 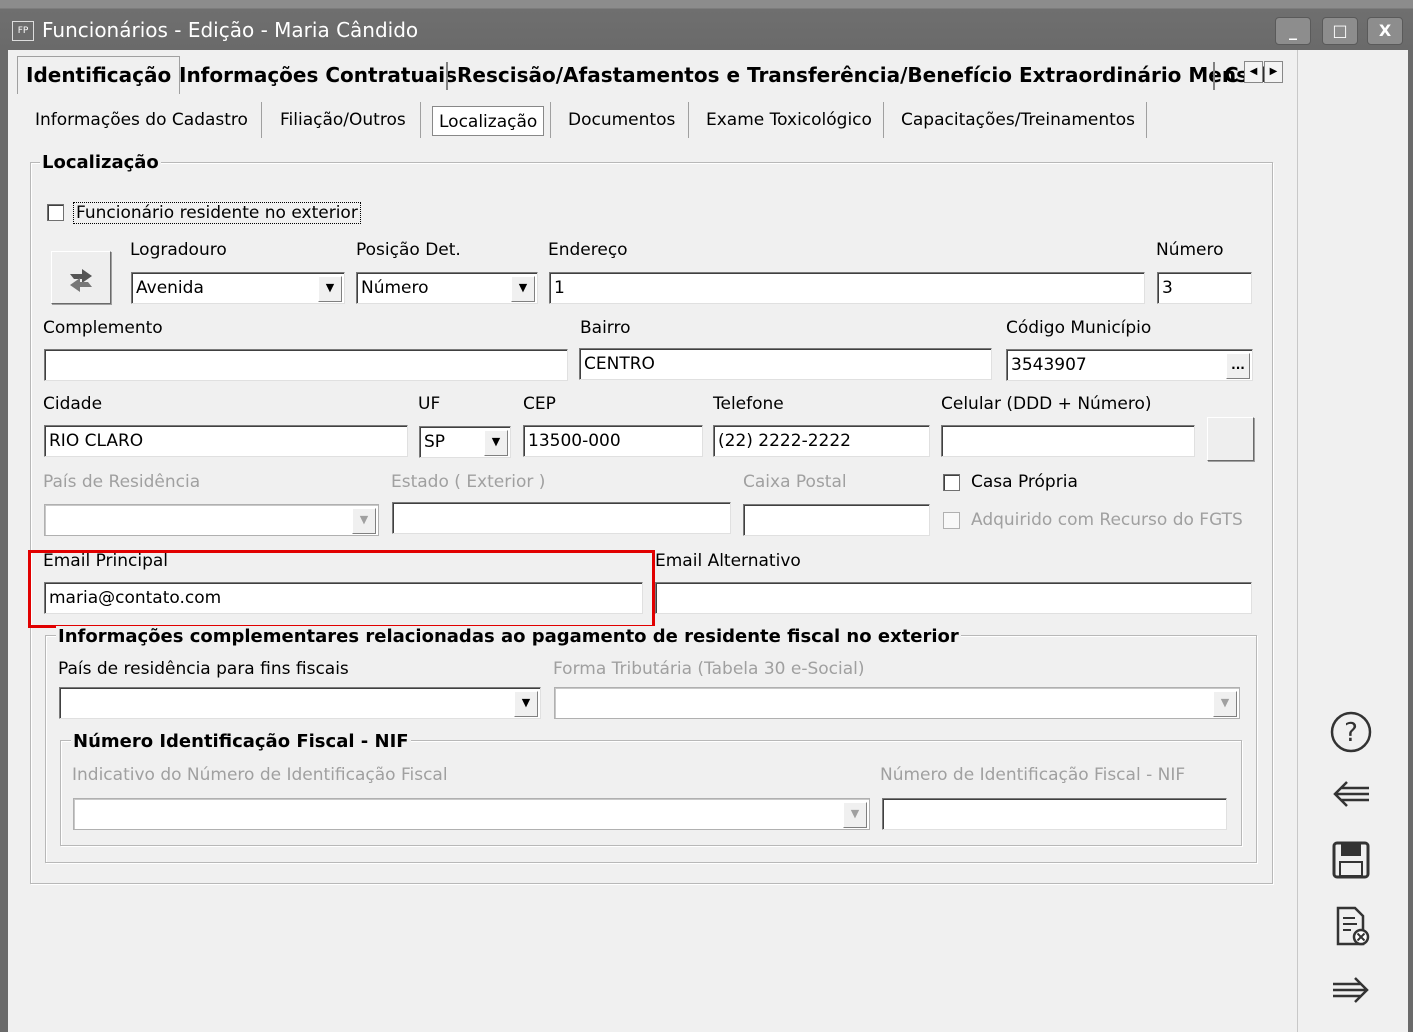 I want to click on tab-scroll-right-icon: ▶, so click(x=1273, y=72).